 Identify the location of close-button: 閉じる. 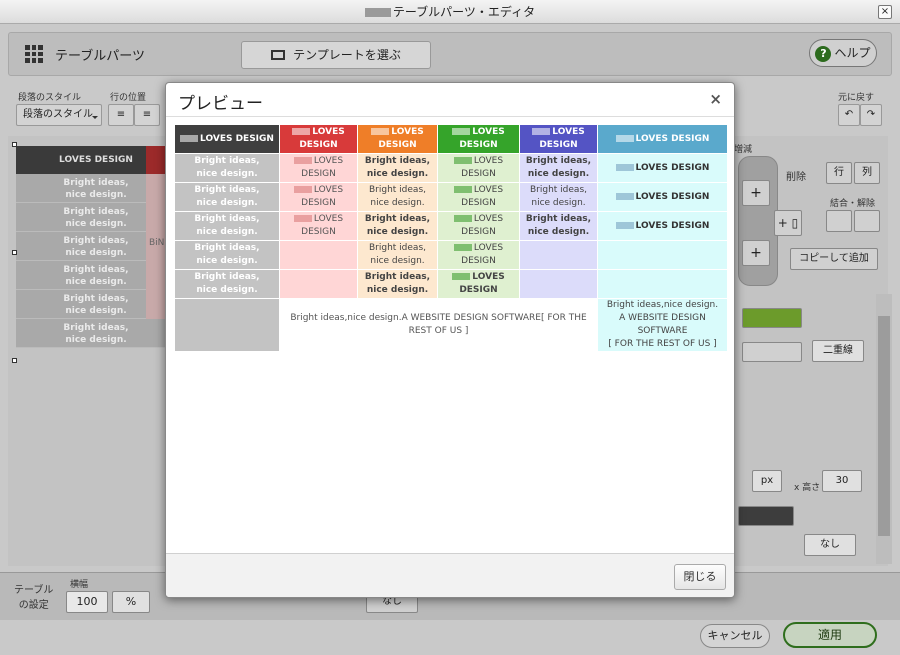
(700, 577).